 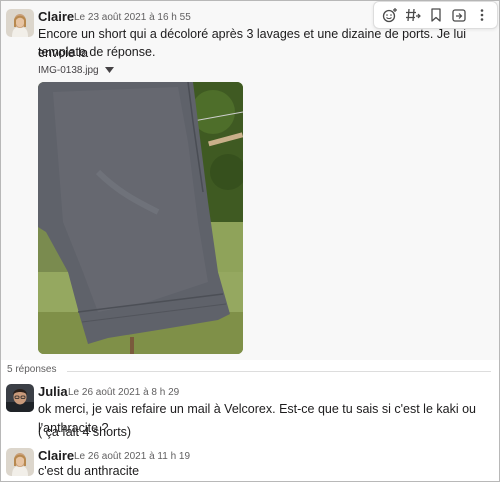 I want to click on forward-icon, so click(x=459, y=15).